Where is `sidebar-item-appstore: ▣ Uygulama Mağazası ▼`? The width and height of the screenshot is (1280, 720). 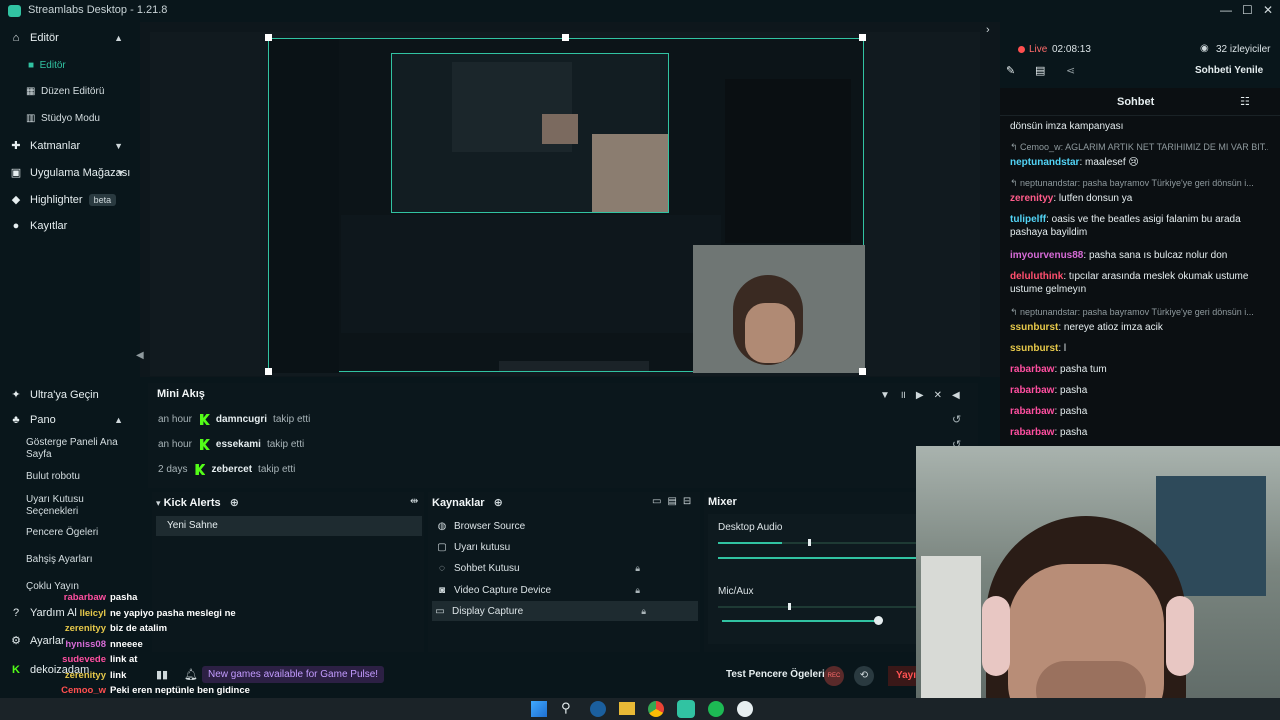
sidebar-item-appstore: ▣ Uygulama Mağazası ▼ is located at coordinates (67, 173).